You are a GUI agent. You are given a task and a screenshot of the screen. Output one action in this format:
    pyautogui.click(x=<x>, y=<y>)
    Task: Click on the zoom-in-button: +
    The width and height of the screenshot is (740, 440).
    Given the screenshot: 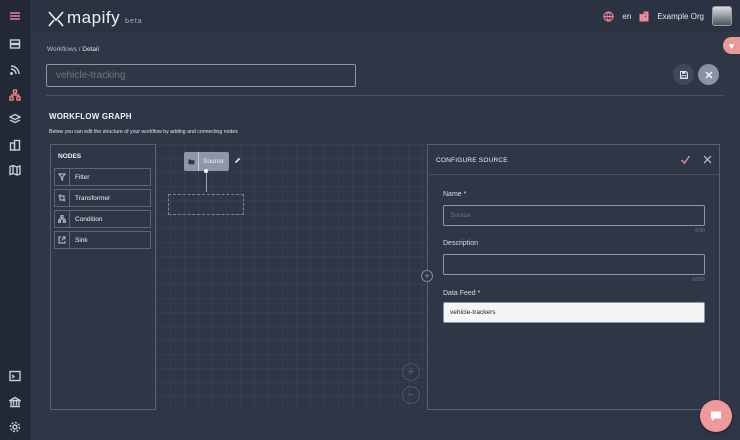 What is the action you would take?
    pyautogui.click(x=411, y=372)
    